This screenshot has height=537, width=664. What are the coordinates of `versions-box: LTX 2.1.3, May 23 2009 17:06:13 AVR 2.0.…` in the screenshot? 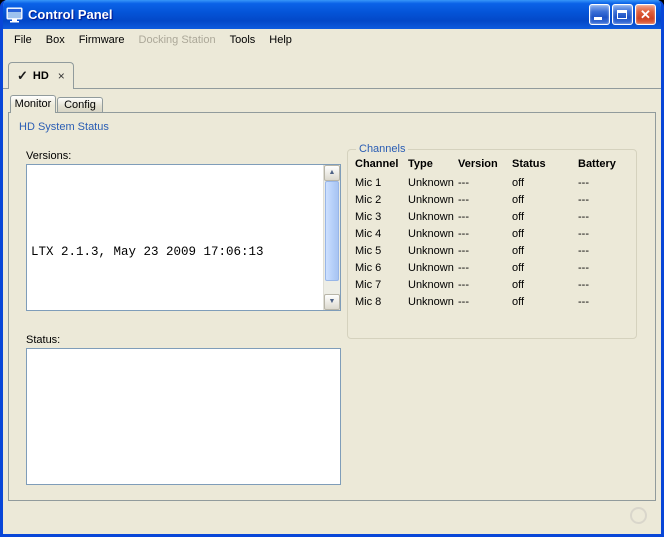 It's located at (183, 237).